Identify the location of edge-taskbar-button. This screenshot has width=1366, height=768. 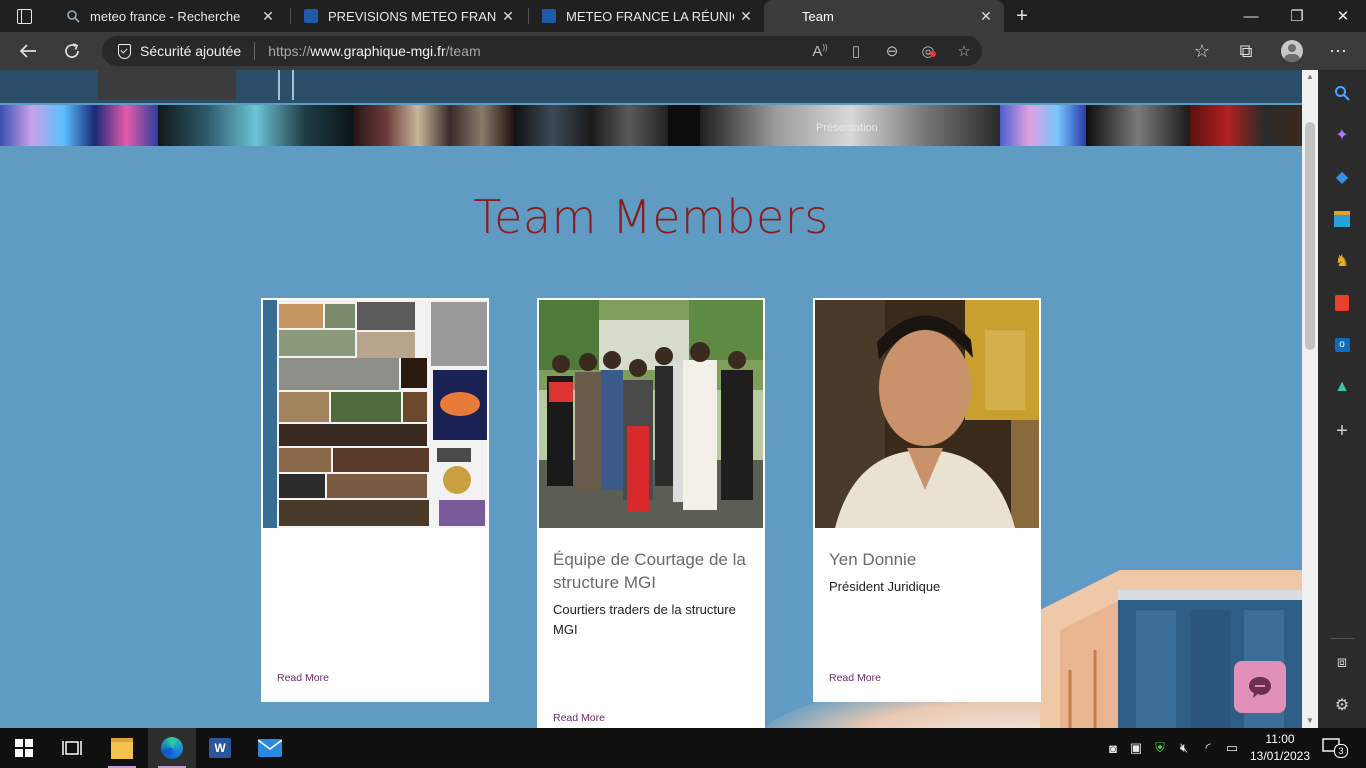
(172, 748).